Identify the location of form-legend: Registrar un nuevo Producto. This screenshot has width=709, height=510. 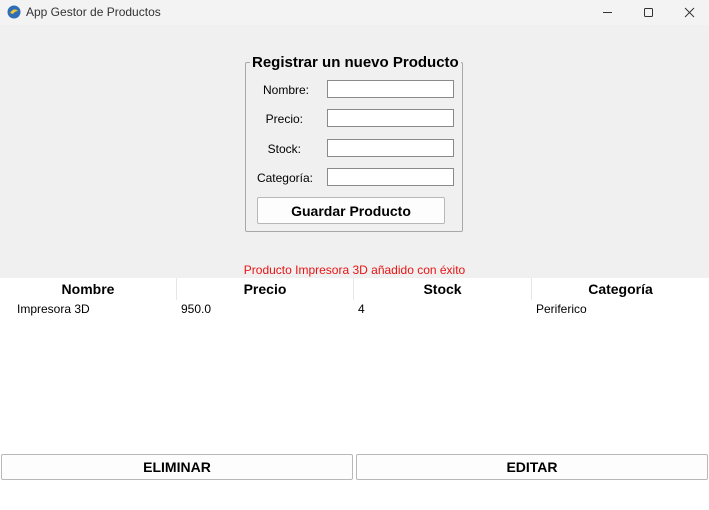
(355, 62).